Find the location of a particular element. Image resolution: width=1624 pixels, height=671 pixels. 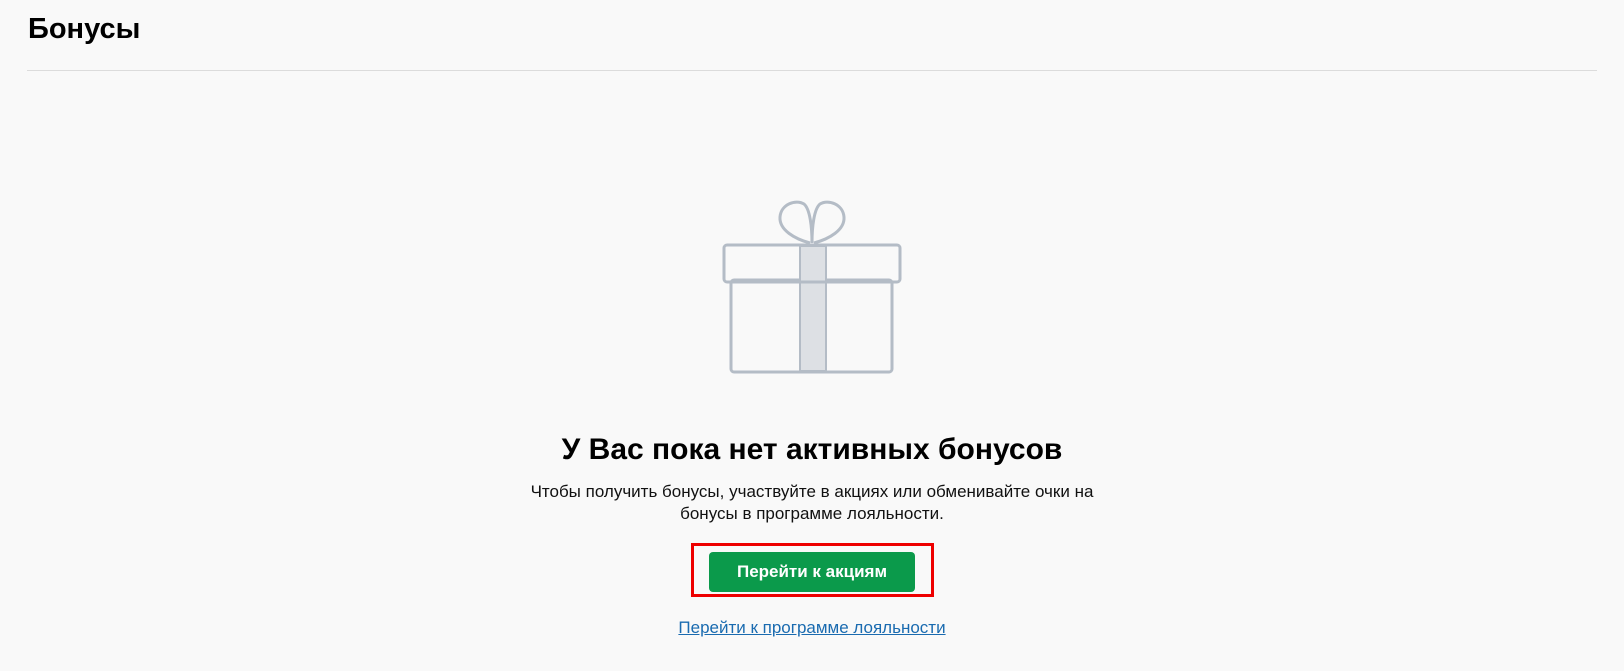

go-to-loyalty-program-link: Перейти к программе лояльности is located at coordinates (811, 627).